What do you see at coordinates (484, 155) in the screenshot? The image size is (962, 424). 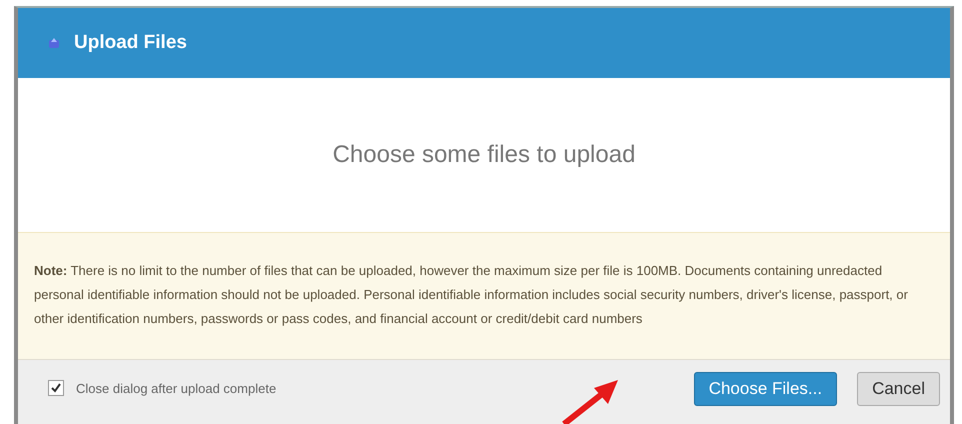 I see `drop-prompt: Choose some files to upload` at bounding box center [484, 155].